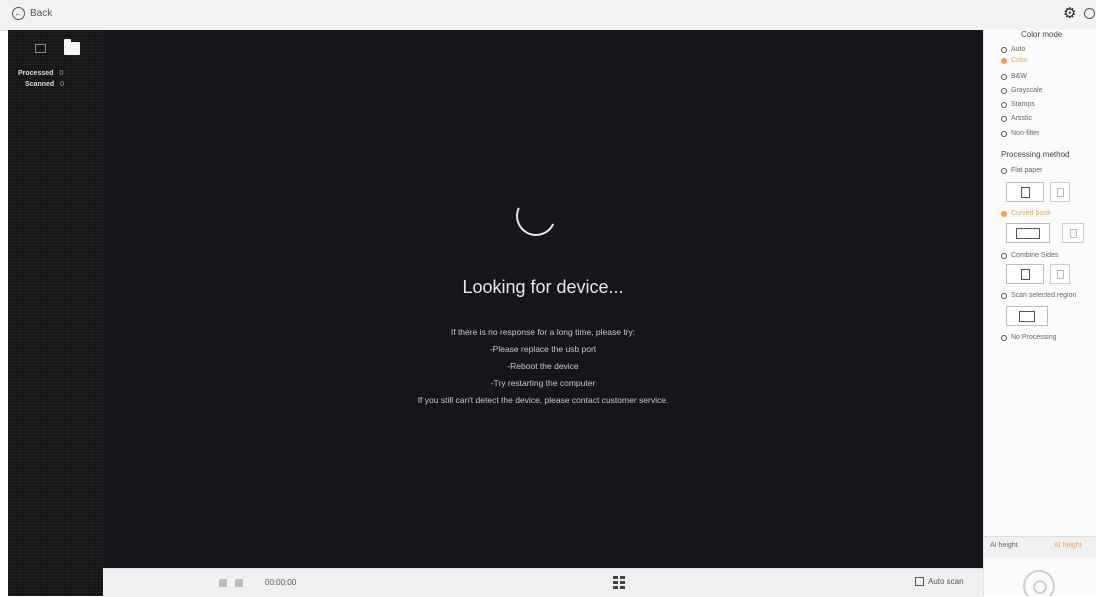  I want to click on combine-sides-mode-button, so click(1025, 274).